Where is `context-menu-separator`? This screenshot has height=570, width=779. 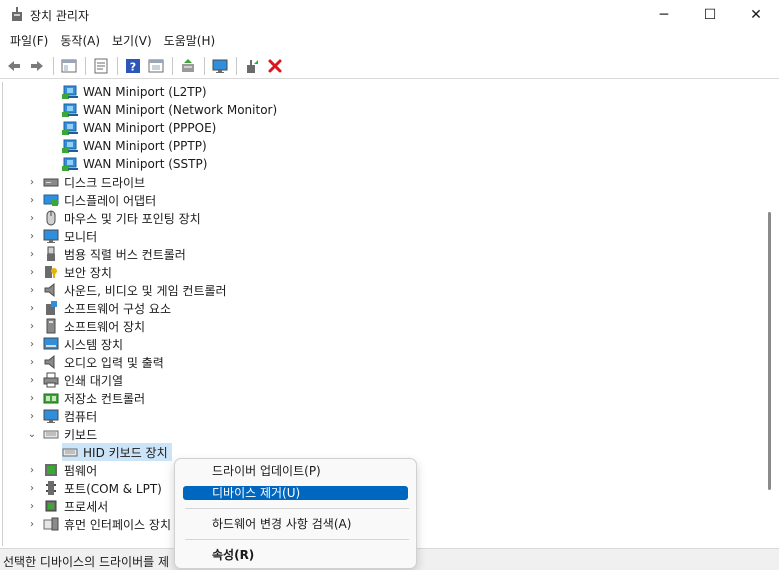
context-menu-separator is located at coordinates (297, 539).